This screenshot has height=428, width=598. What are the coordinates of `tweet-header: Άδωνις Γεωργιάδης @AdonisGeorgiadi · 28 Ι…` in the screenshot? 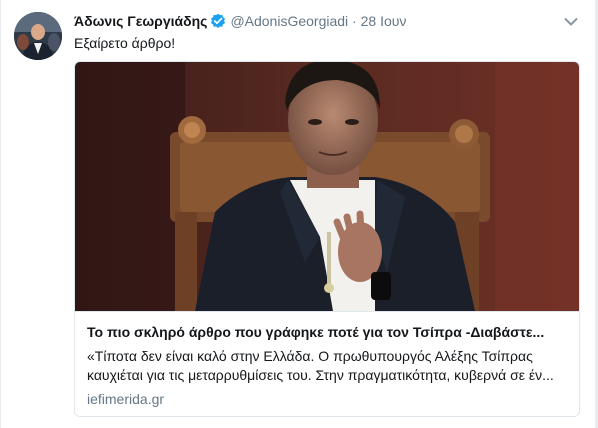 It's located at (240, 22).